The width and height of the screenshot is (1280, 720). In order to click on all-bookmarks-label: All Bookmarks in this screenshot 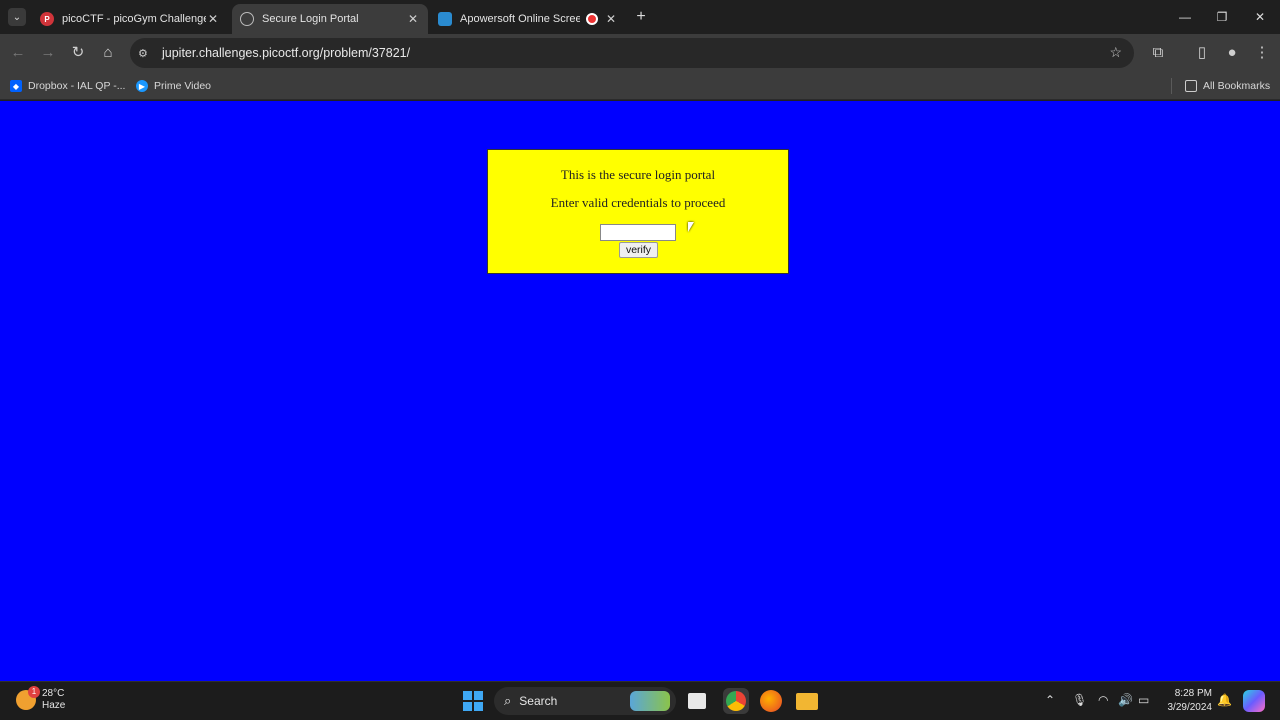, I will do `click(1237, 86)`.